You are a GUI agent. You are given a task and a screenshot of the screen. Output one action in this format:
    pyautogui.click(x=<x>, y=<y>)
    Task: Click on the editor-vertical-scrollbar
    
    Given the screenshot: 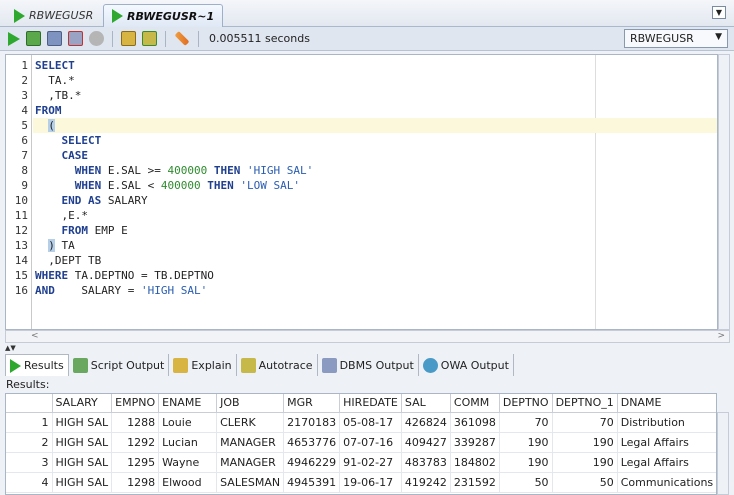 What is the action you would take?
    pyautogui.click(x=724, y=192)
    